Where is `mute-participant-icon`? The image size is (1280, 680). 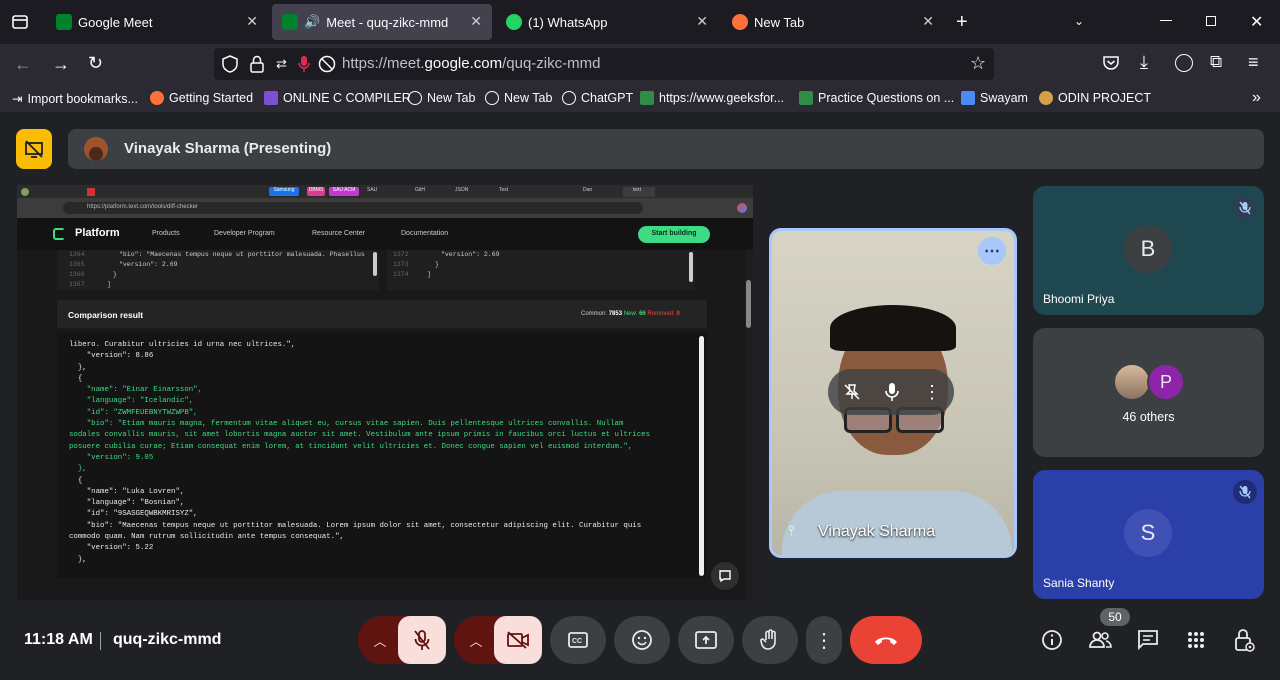 mute-participant-icon is located at coordinates (892, 392).